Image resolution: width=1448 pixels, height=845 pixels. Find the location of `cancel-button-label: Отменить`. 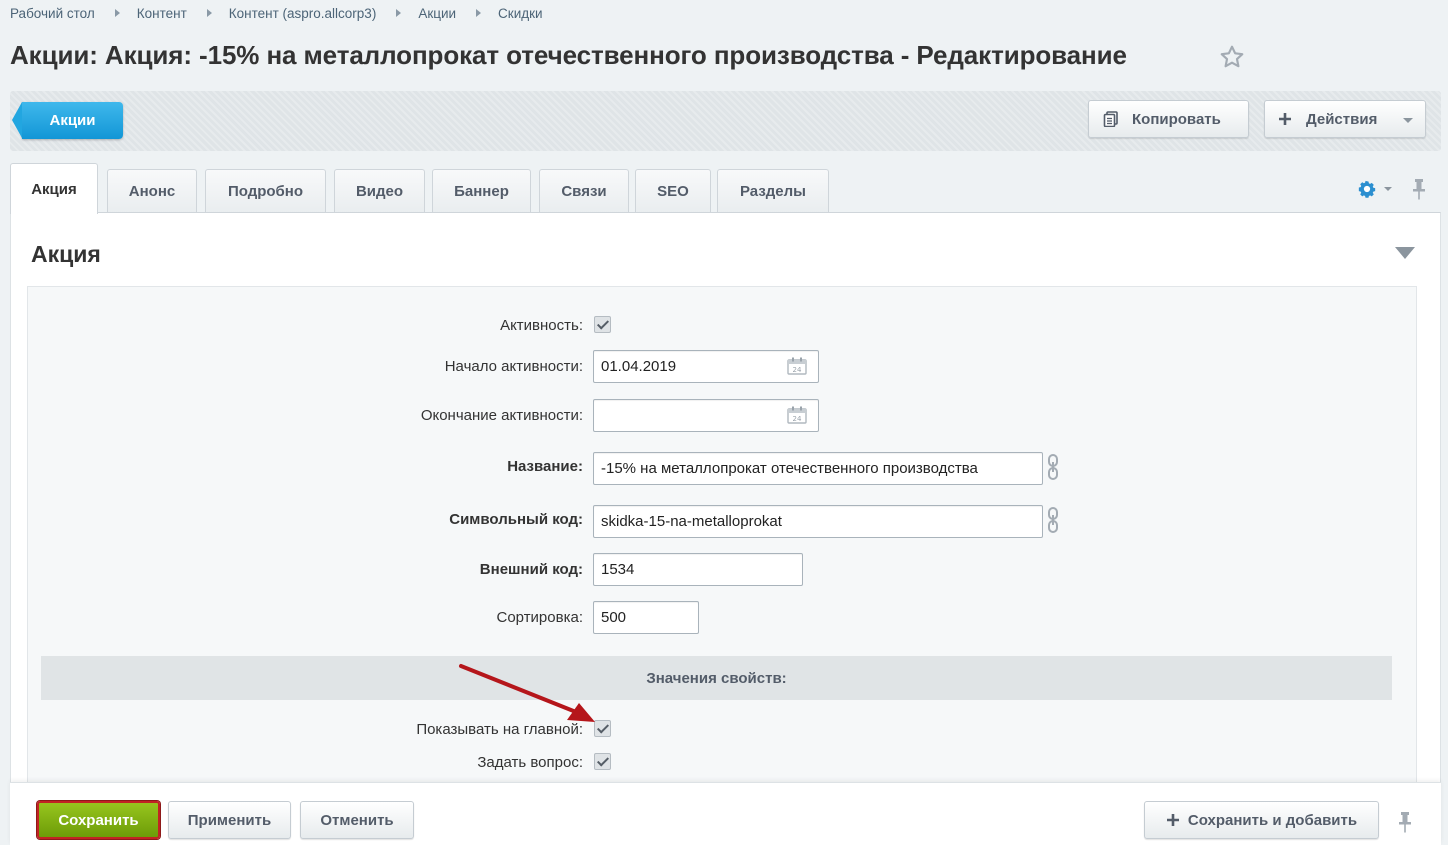

cancel-button-label: Отменить is located at coordinates (357, 820).